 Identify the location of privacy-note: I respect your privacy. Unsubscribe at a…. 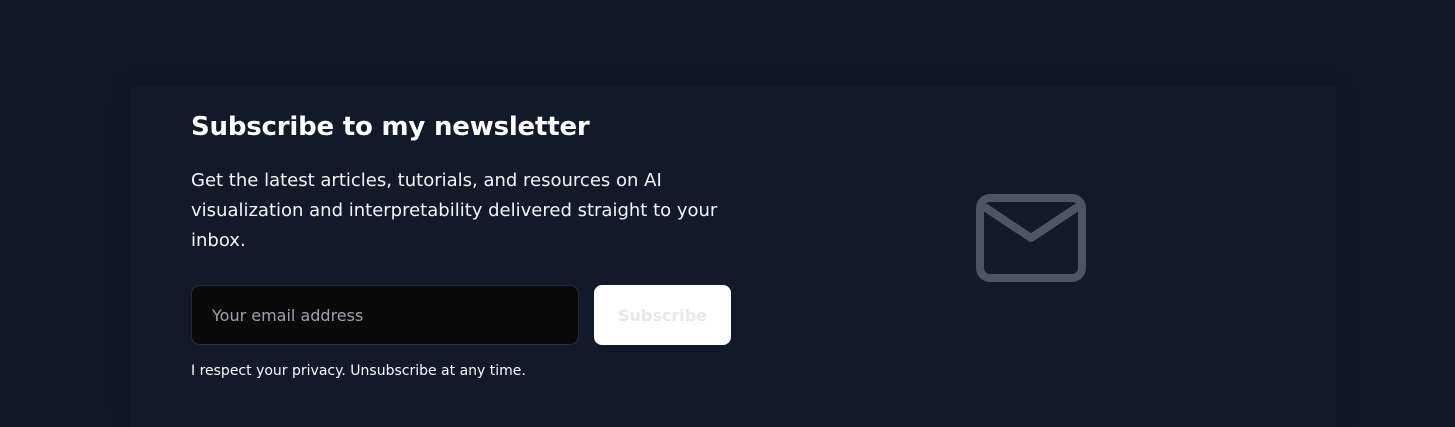
(358, 371).